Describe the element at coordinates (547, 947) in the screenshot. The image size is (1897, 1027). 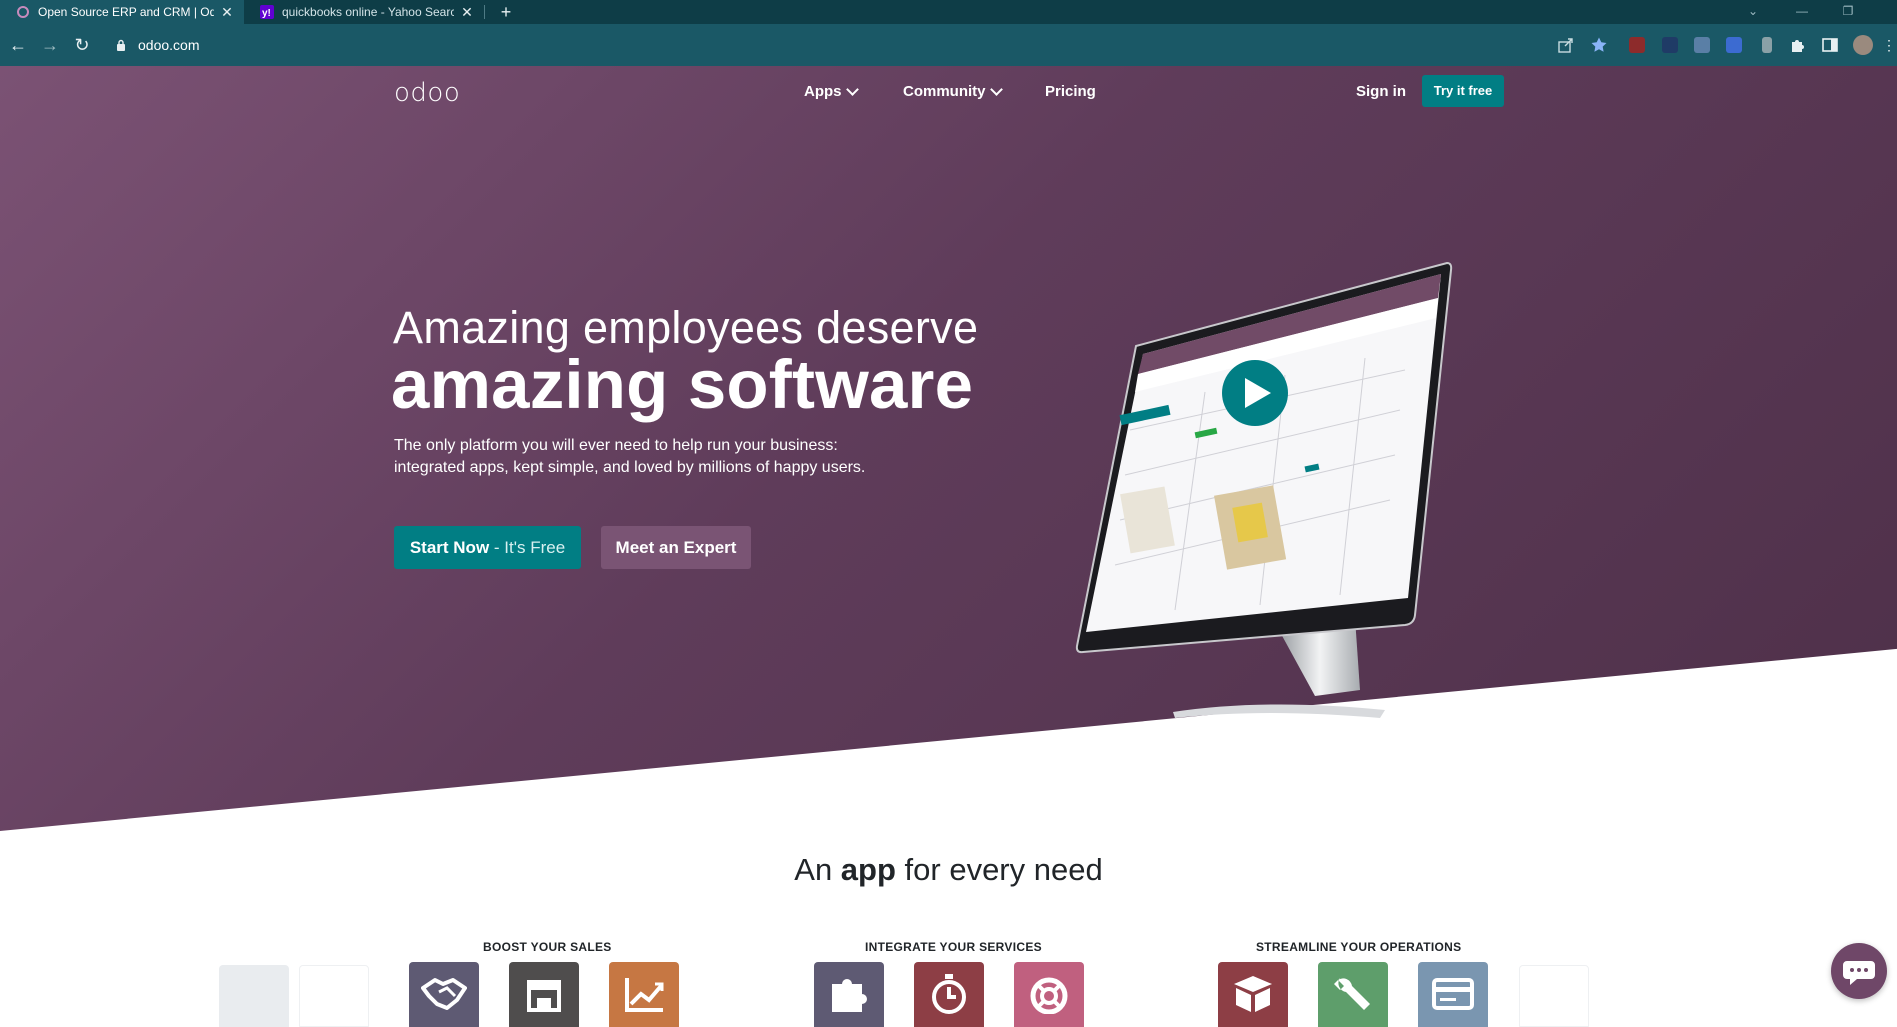
I see `category-boost-sales: BOOST YOUR SALES` at that location.